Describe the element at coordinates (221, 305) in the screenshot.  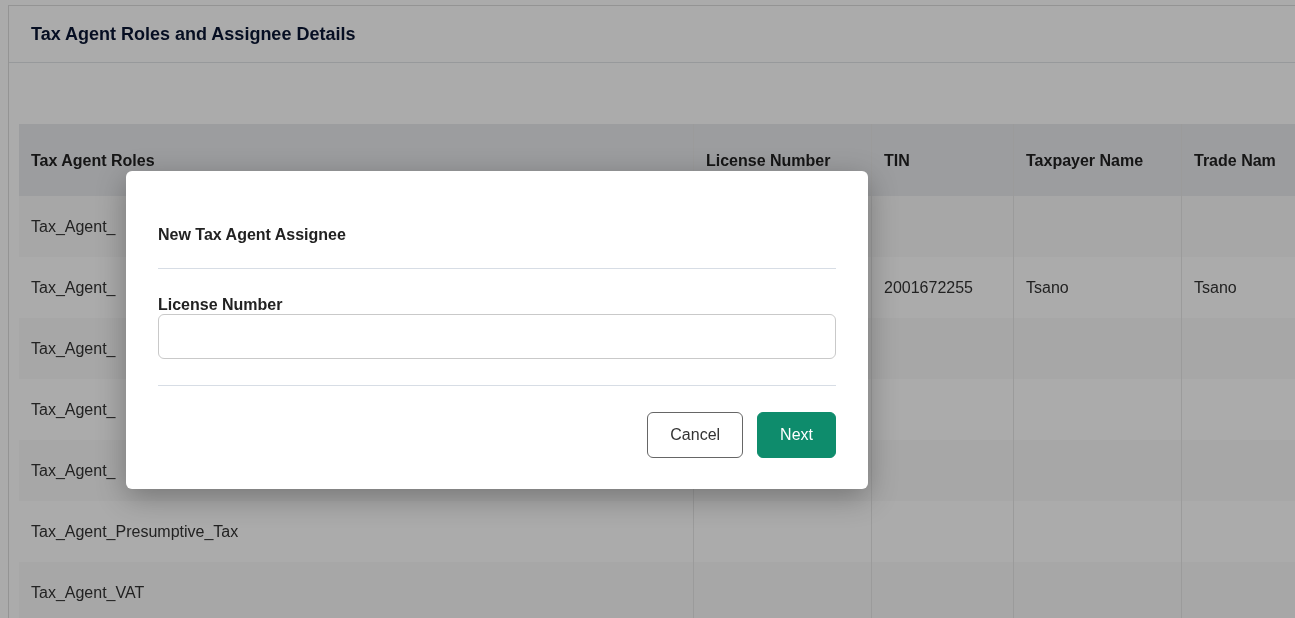
I see `field-label: License Number` at that location.